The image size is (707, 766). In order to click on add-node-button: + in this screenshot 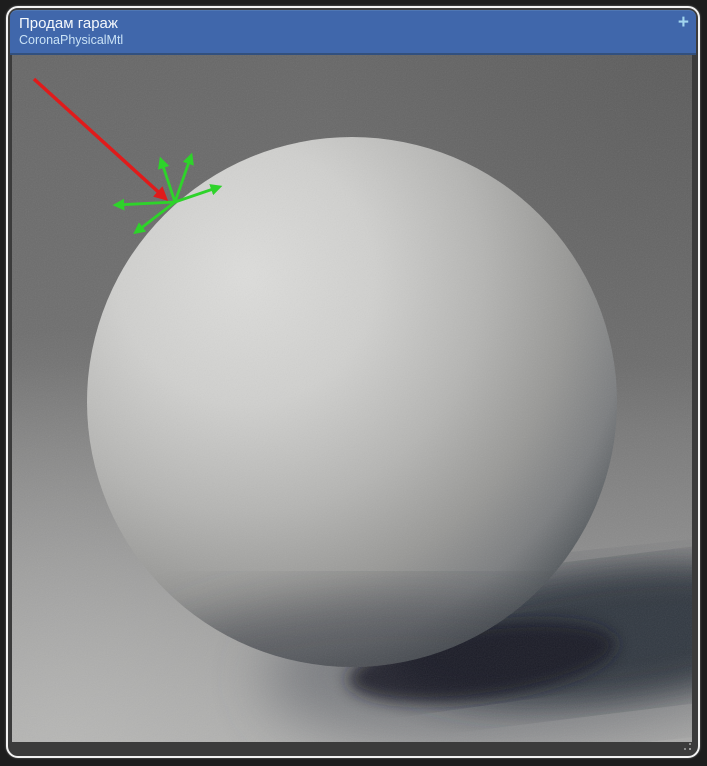, I will do `click(683, 23)`.